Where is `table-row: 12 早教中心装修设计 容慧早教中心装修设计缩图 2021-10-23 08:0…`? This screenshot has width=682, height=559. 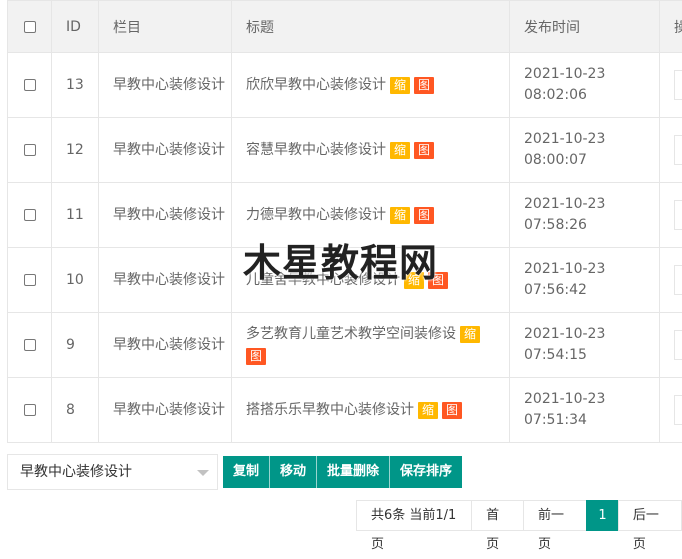
table-row: 12 早教中心装修设计 容慧早教中心装修设计缩图 2021-10-23 08:0… is located at coordinates (345, 150).